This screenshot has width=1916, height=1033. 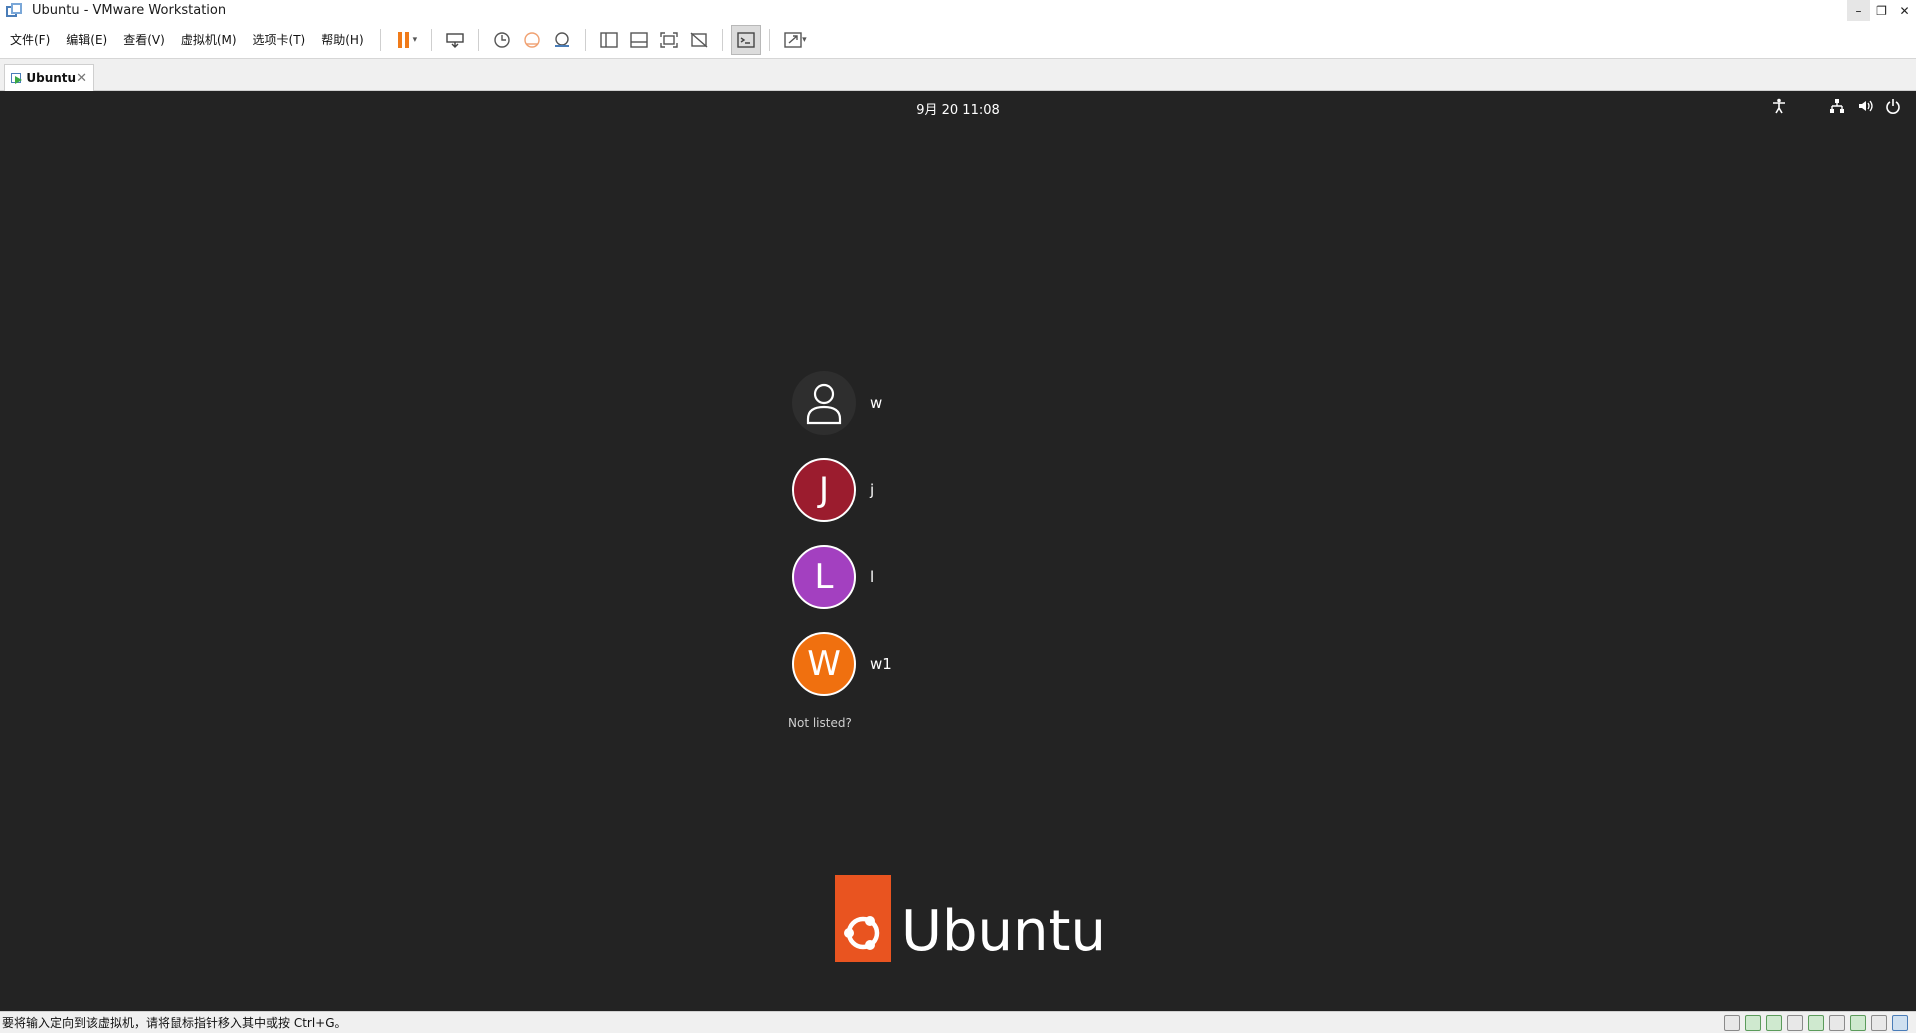 I want to click on pause-dropdown-icon: ▾, so click(x=415, y=40).